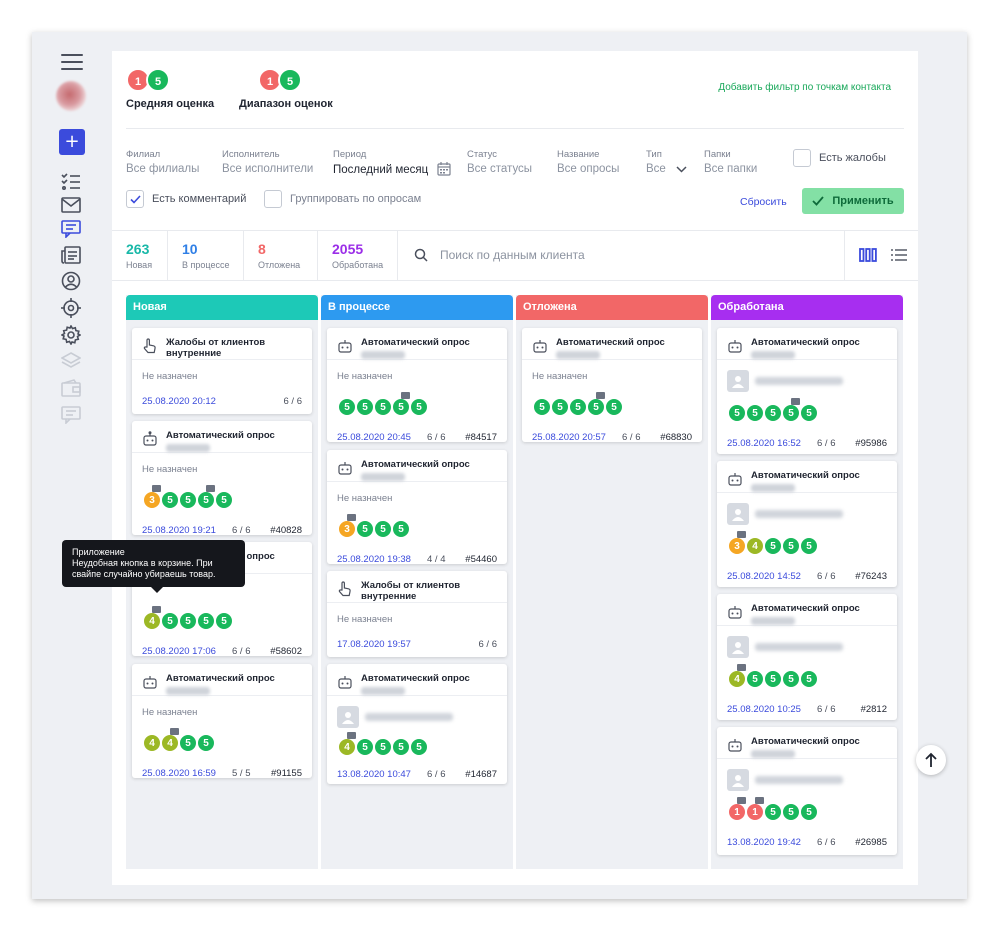  Describe the element at coordinates (666, 162) in the screenshot. I see `filter-type: Тип Все` at that location.